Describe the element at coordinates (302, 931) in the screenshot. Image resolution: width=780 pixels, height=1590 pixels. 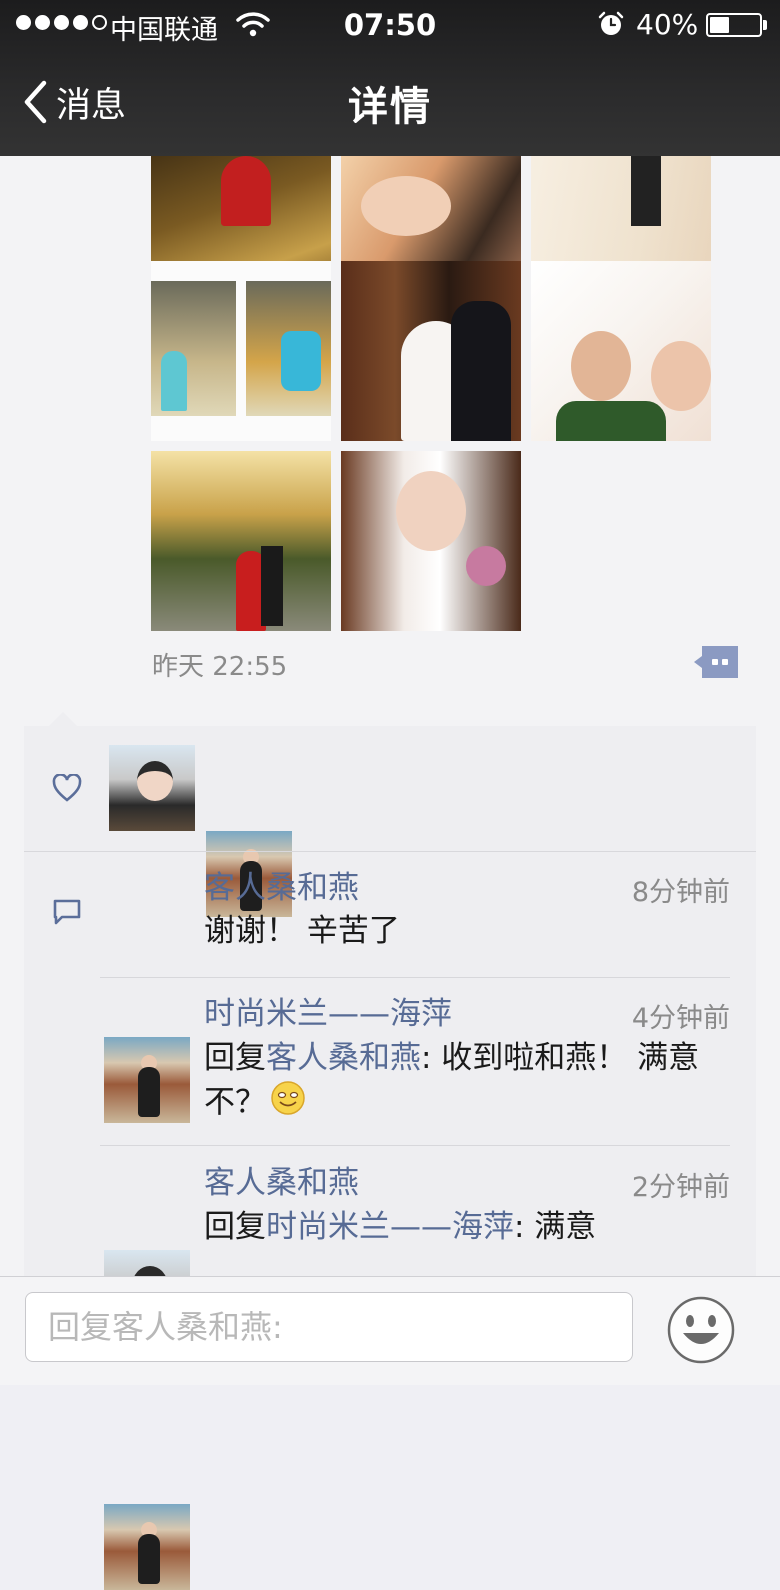
I see `comment-text: 谢谢！ 辛苦了` at that location.